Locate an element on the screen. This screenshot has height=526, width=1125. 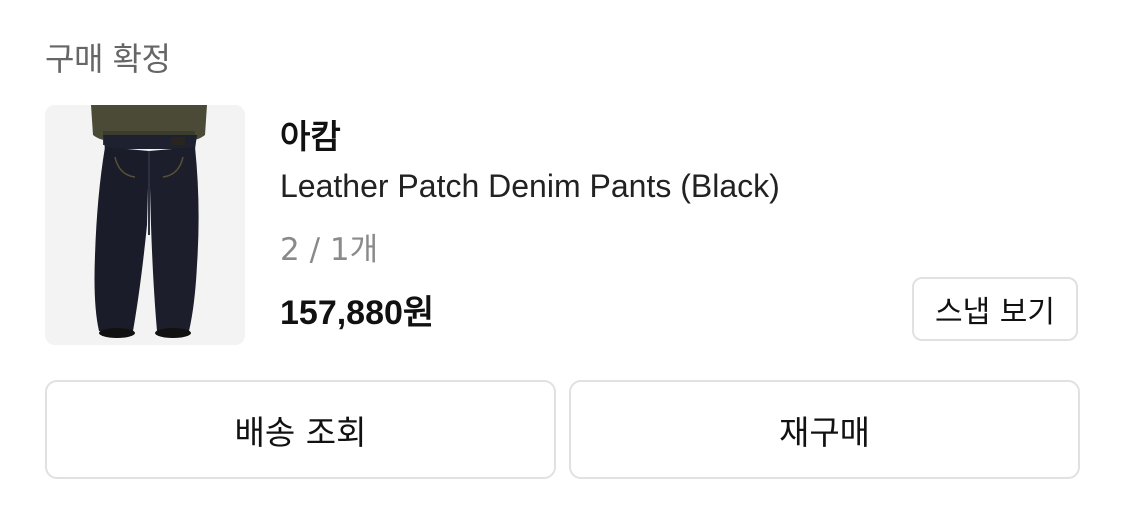
product-name: Leather Patch Denim Pants (Black) is located at coordinates (530, 186).